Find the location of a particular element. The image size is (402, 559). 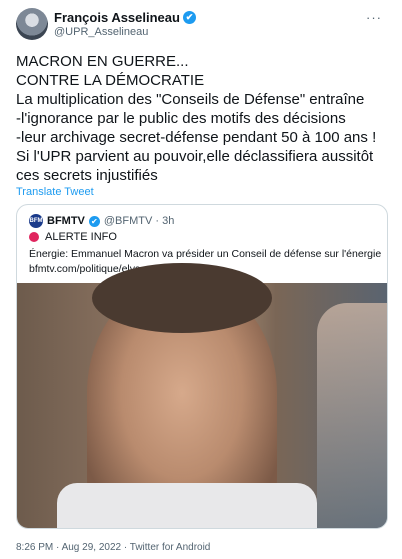

quoted-tweet-header: BFM BFMTV ✔ @BFMTV · 3h is located at coordinates (101, 221).